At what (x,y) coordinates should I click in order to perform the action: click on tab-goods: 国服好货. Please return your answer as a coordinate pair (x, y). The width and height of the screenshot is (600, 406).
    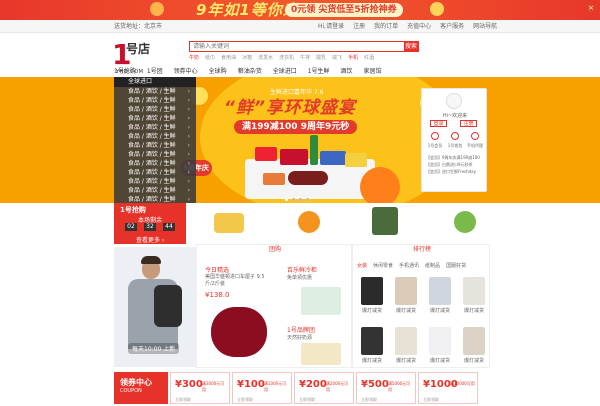
    Looking at the image, I should click on (456, 265).